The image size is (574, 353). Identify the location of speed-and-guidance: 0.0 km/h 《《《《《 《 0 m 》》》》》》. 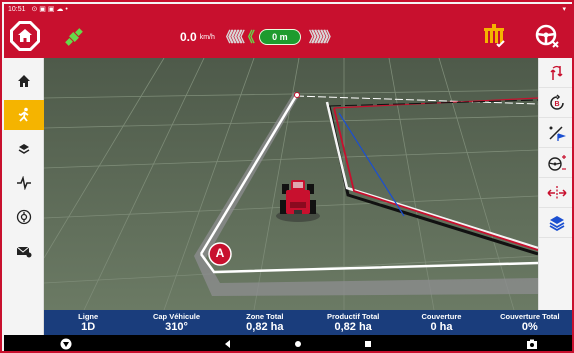
(259, 37).